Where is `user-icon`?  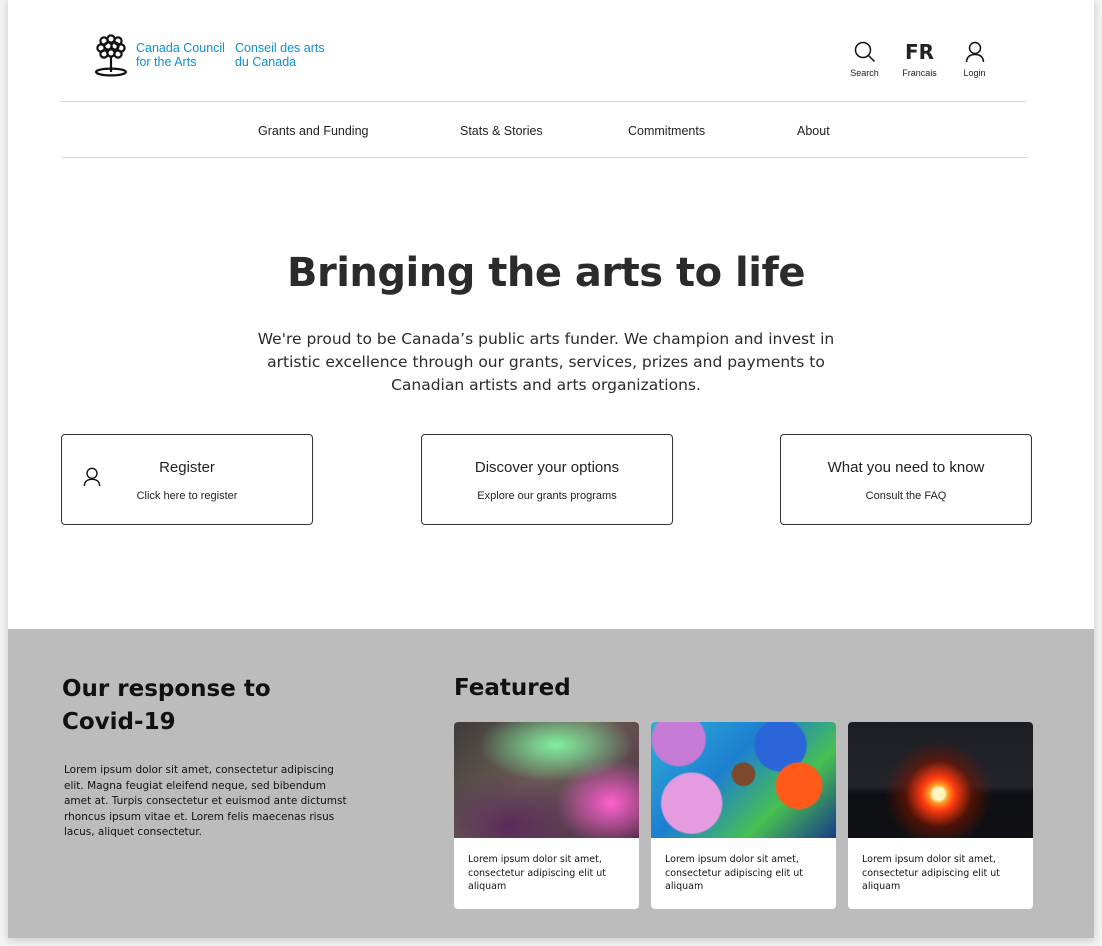
user-icon is located at coordinates (974, 52).